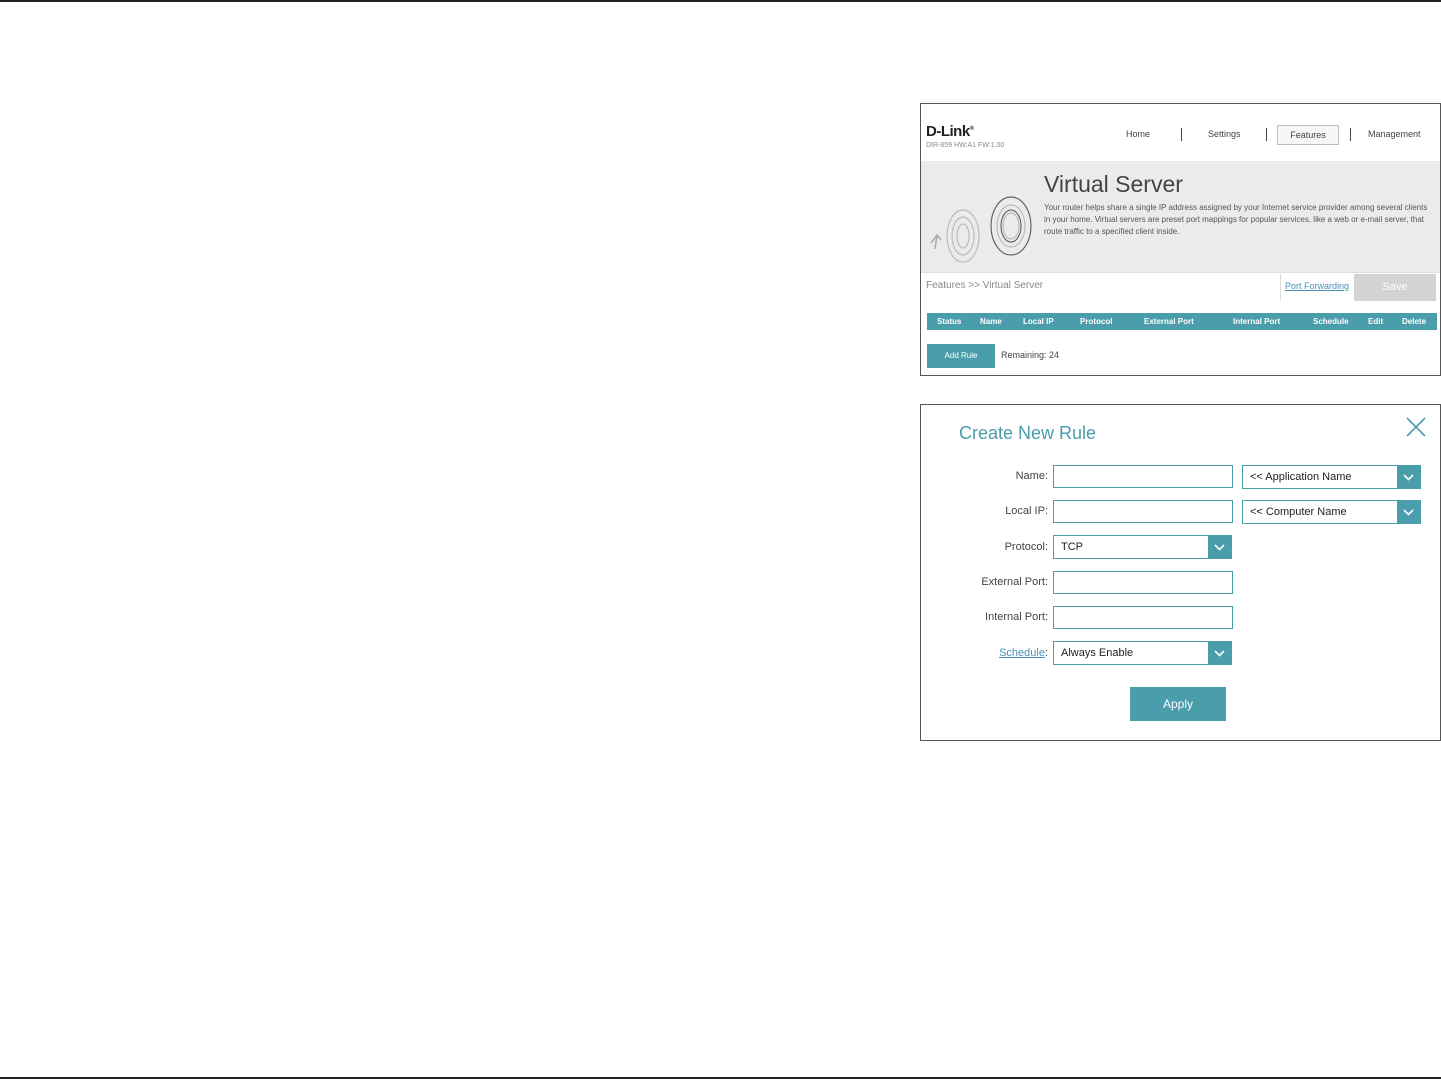  What do you see at coordinates (950, 131) in the screenshot?
I see `dlink-logo: D-Link®` at bounding box center [950, 131].